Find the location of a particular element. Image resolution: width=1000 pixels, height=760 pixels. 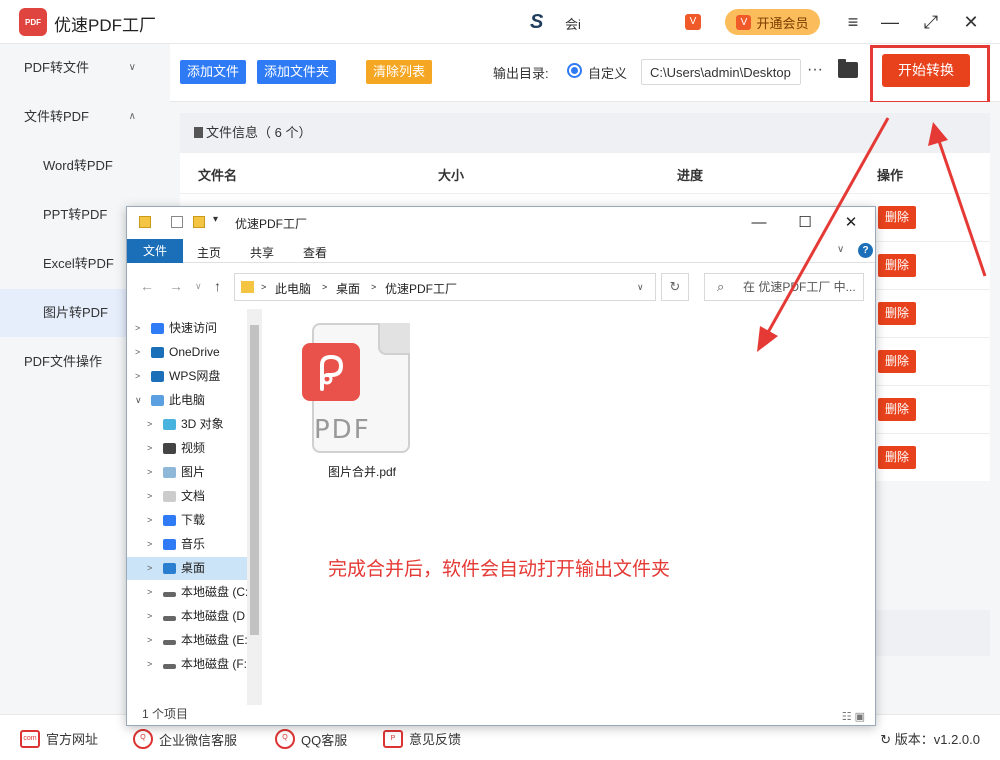

sidebar-item-pdf-to-file: PDF转文件 ∨ is located at coordinates (85, 68).